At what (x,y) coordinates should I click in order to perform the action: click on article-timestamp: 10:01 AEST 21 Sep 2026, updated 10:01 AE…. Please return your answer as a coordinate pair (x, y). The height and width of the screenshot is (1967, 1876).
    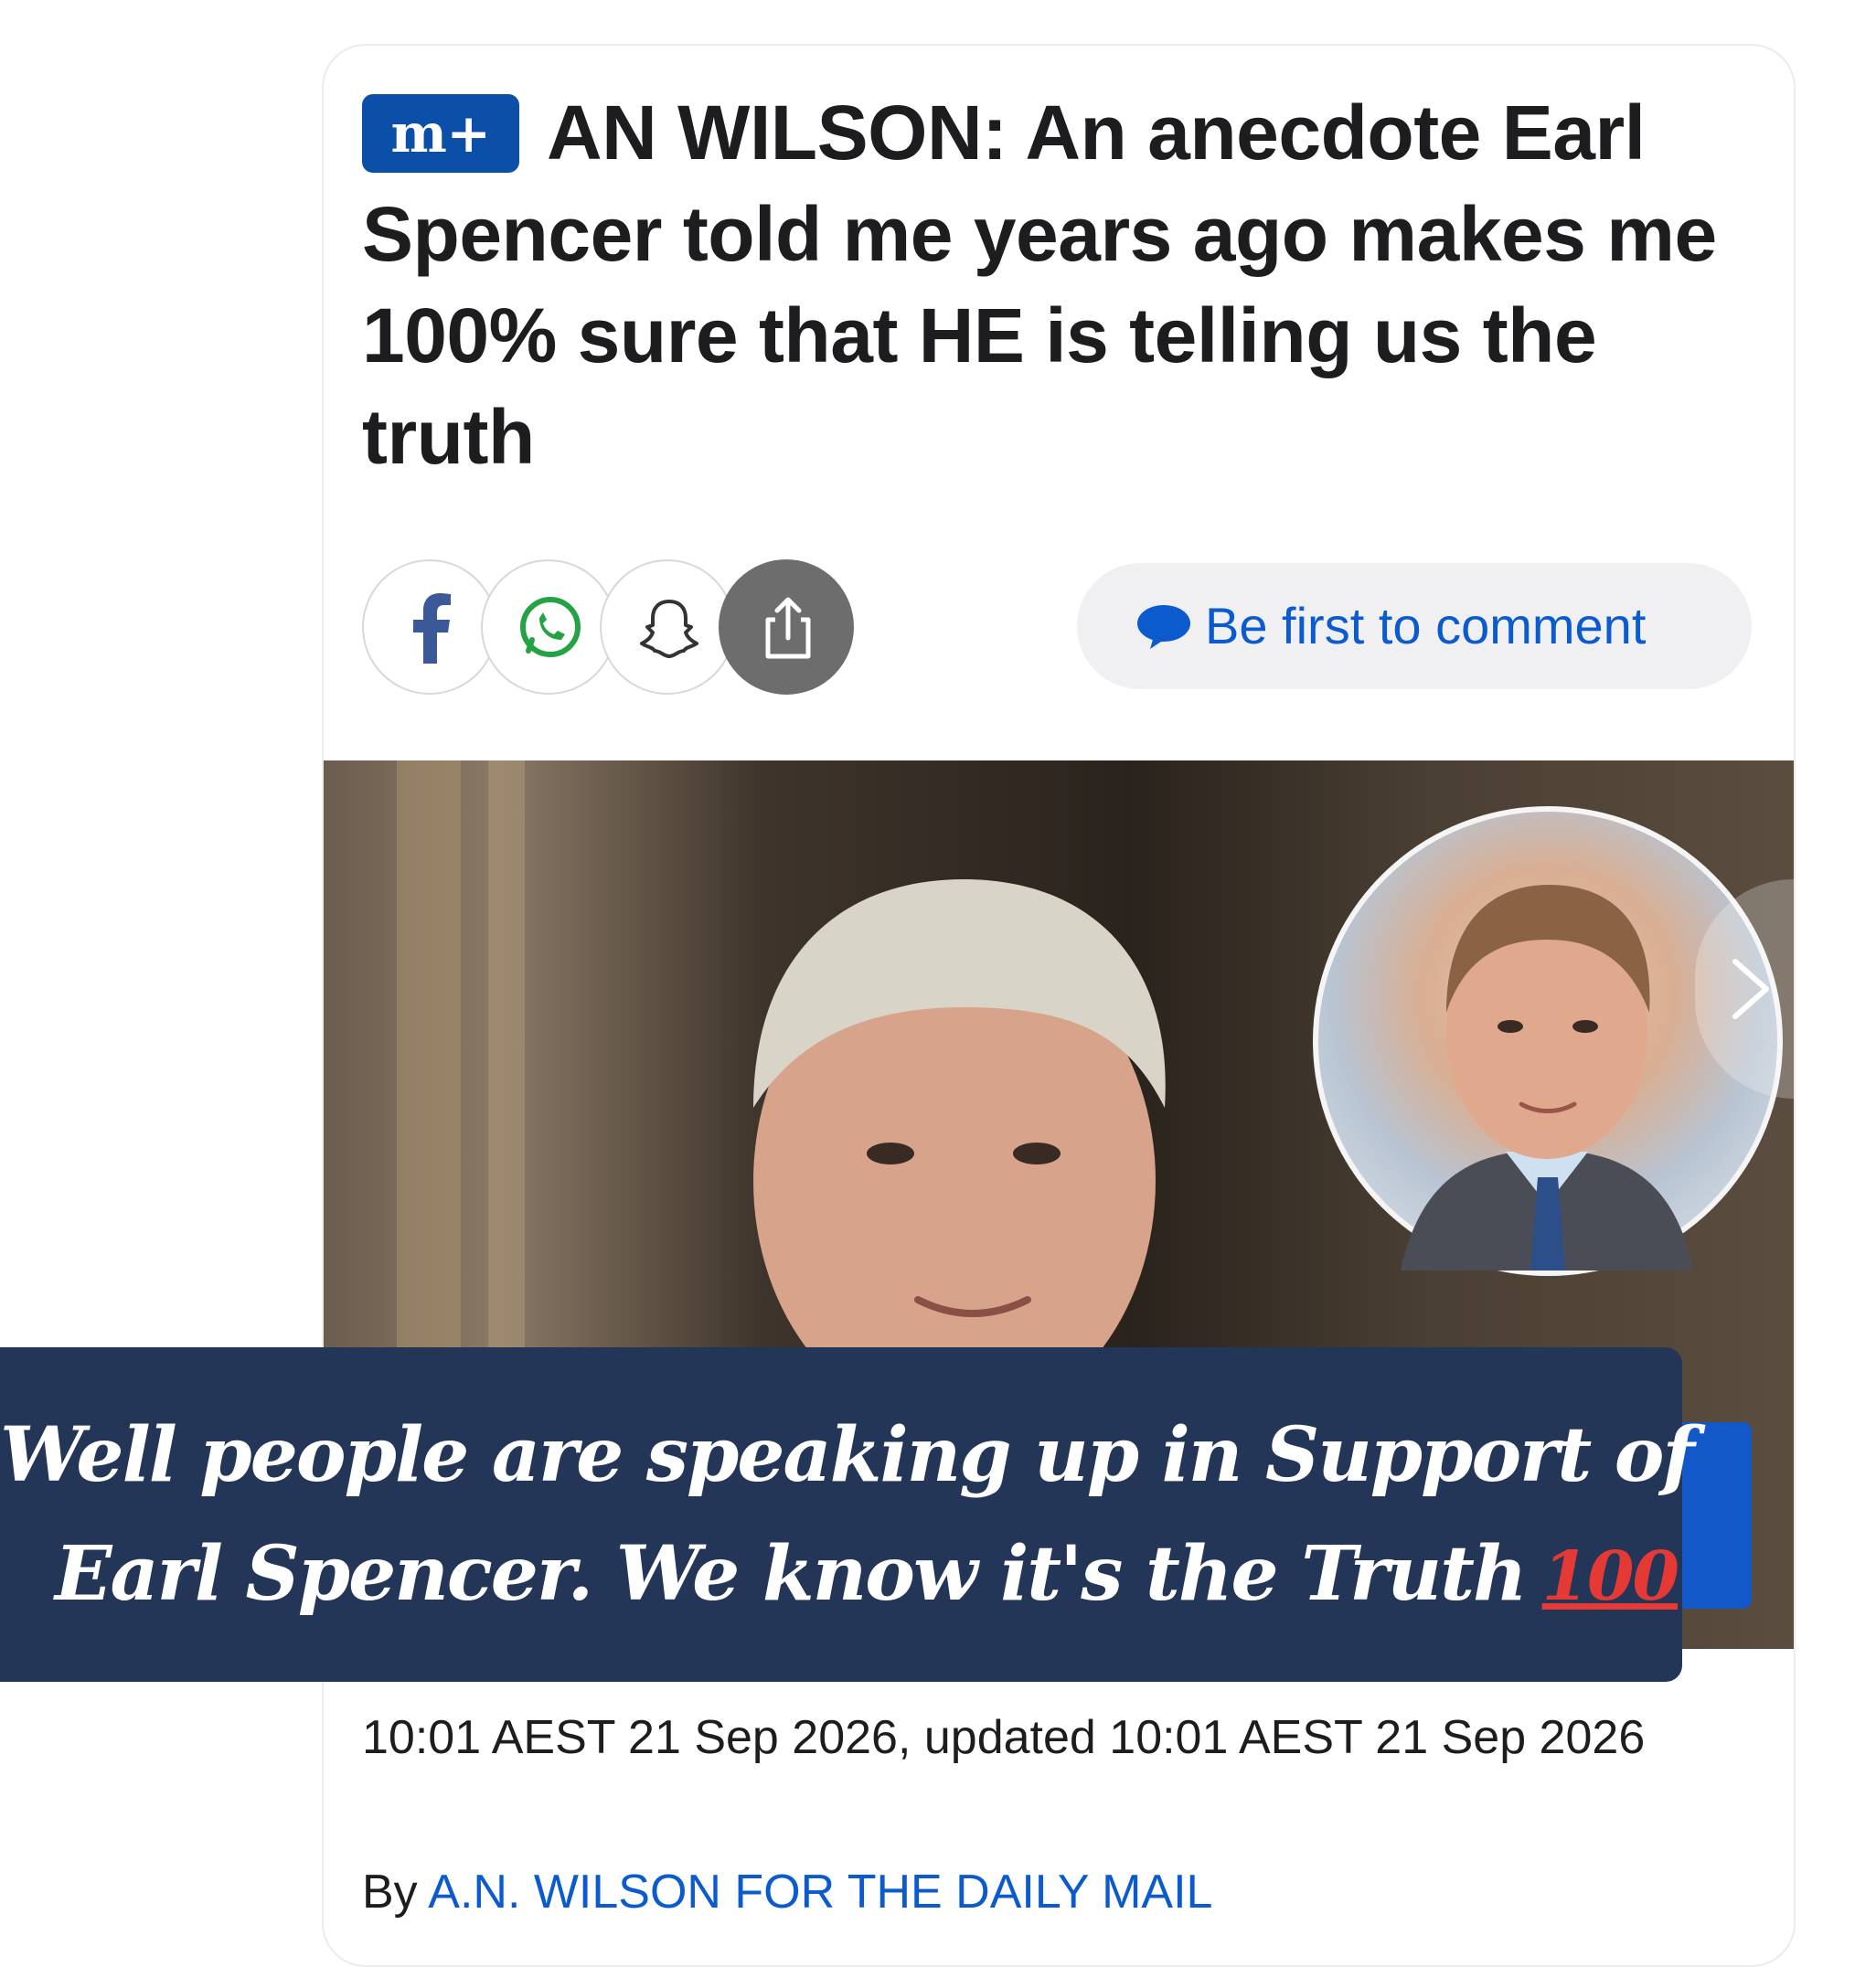
    Looking at the image, I should click on (1004, 1737).